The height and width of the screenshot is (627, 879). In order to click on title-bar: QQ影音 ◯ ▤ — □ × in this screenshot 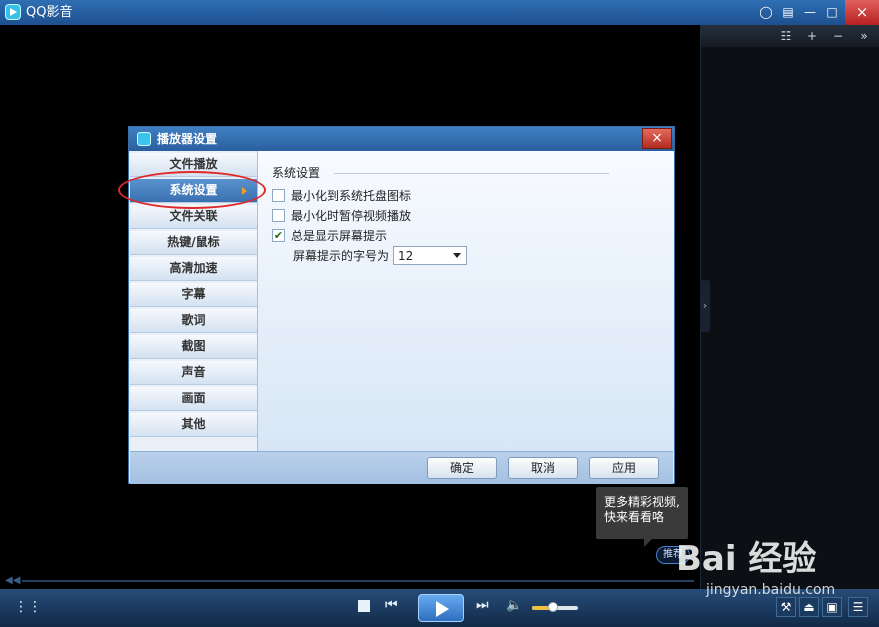, I will do `click(439, 12)`.